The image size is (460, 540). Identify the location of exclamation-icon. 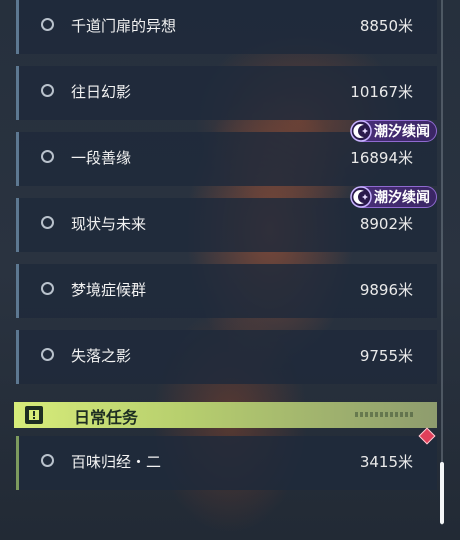
(34, 415).